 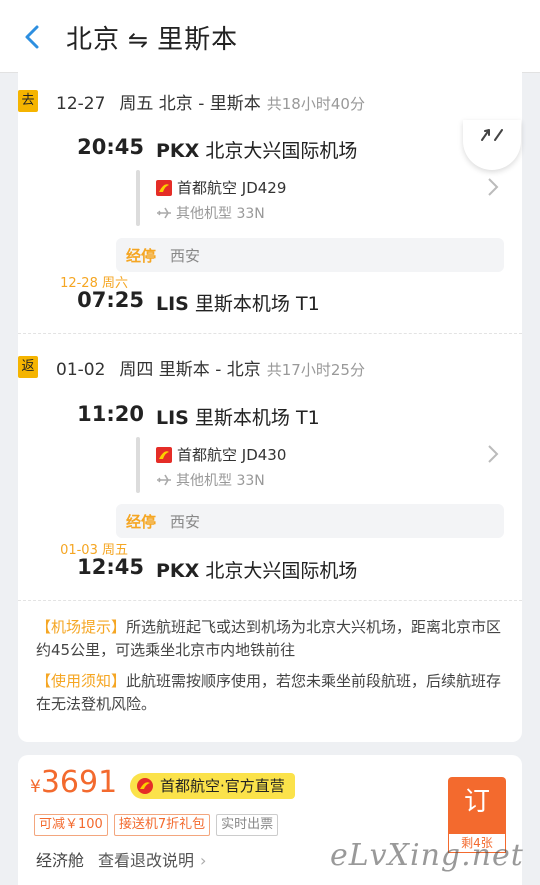 What do you see at coordinates (315, 370) in the screenshot?
I see `return-total-duration: 共17小时25分` at bounding box center [315, 370].